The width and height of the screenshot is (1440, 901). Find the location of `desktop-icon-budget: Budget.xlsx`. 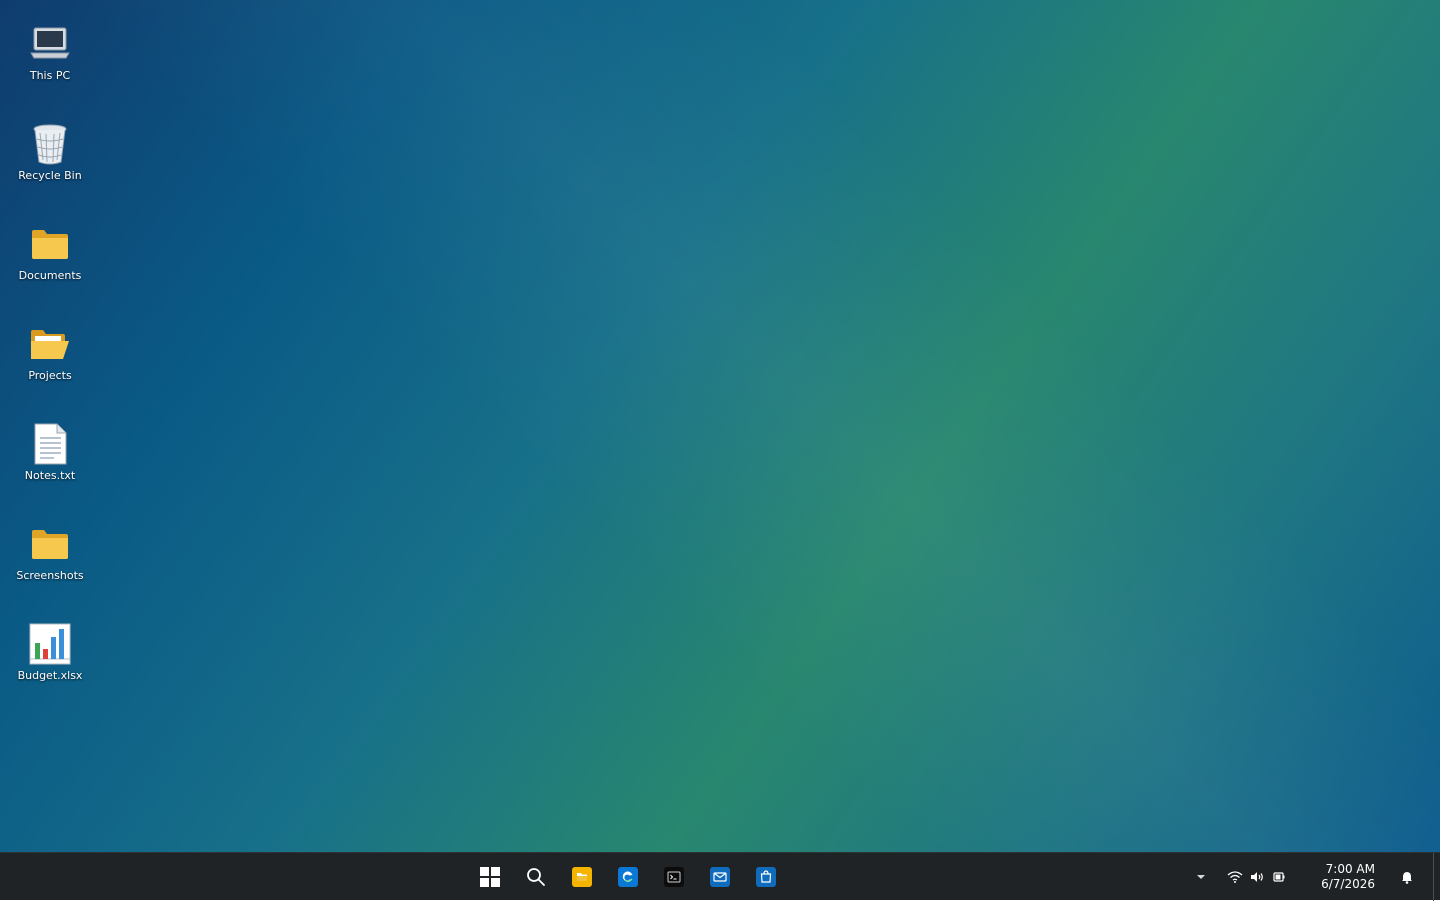

desktop-icon-budget: Budget.xlsx is located at coordinates (50, 649).